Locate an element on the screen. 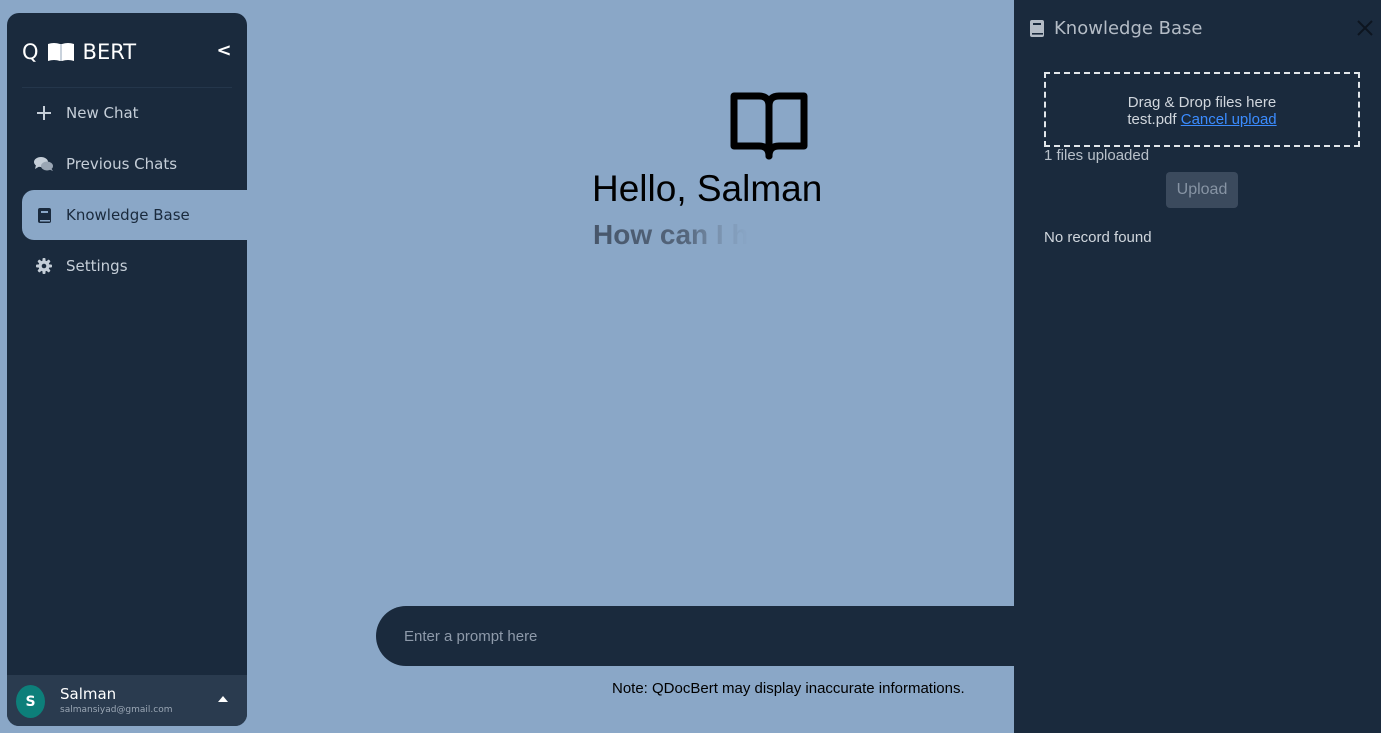 Image resolution: width=1381 pixels, height=733 pixels. cancel-upload-link: Cancel upload is located at coordinates (1229, 119).